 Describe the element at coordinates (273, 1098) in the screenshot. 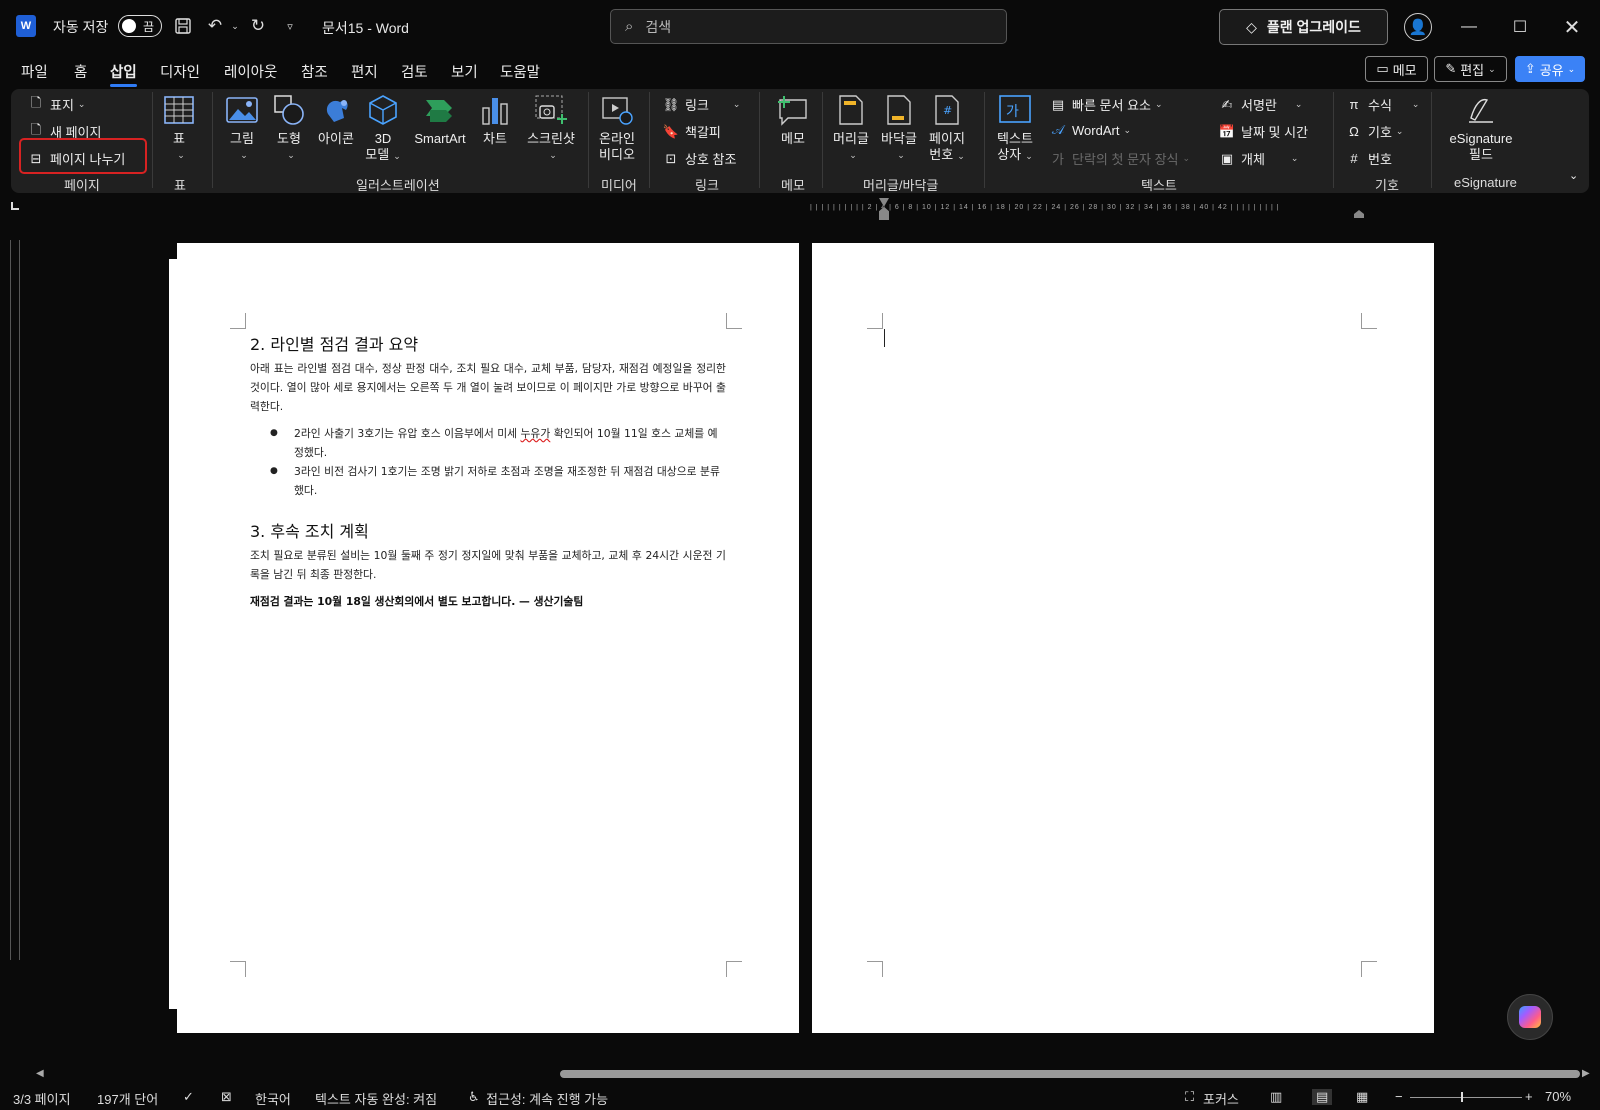

I see `language-label: 한국어` at that location.